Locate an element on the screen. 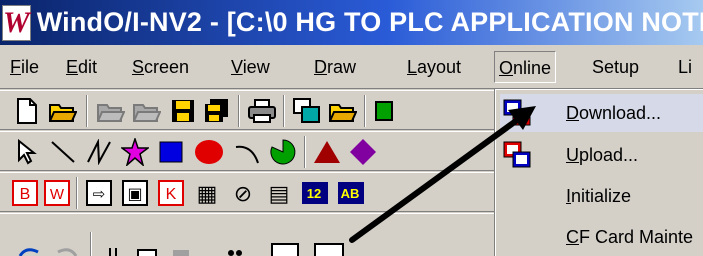 This screenshot has width=703, height=256. app-icon: W is located at coordinates (16, 22).